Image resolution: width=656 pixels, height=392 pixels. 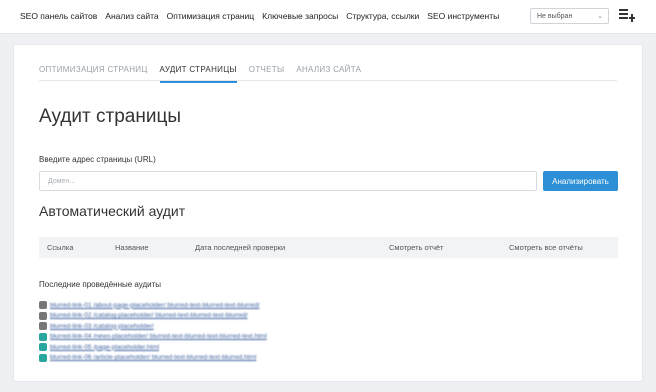 I want to click on nav-seo-panel: SEO панель сайтов, so click(x=58, y=16).